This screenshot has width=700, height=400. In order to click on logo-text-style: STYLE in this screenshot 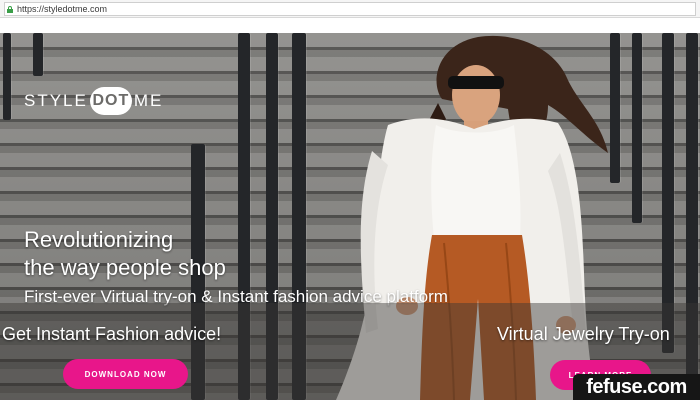, I will do `click(56, 100)`.